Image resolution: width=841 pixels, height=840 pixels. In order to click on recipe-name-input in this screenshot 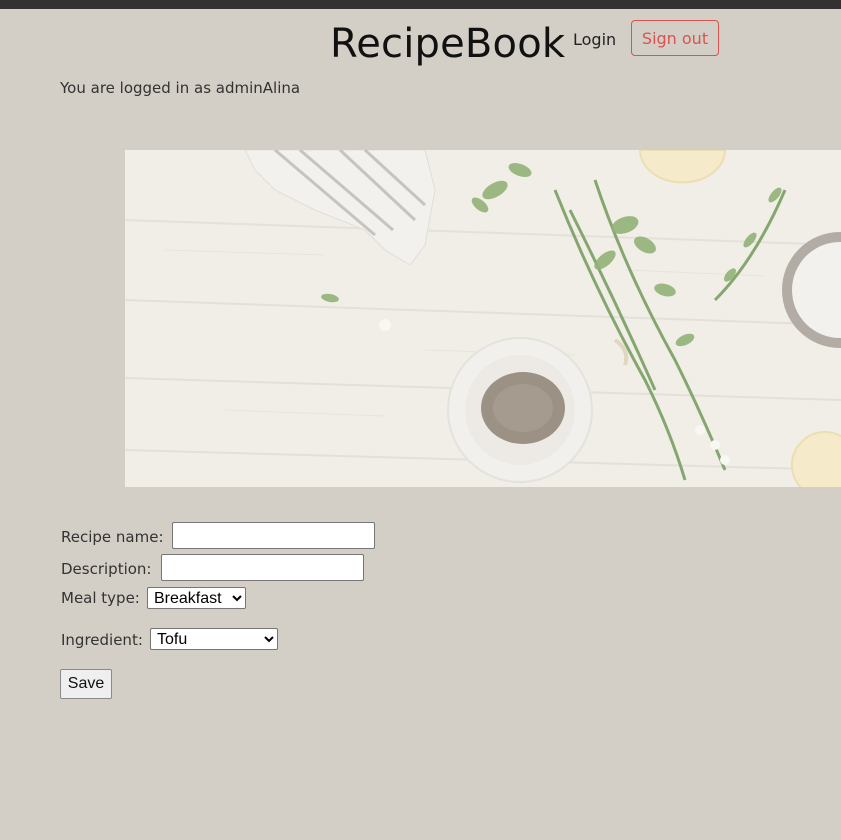, I will do `click(273, 535)`.